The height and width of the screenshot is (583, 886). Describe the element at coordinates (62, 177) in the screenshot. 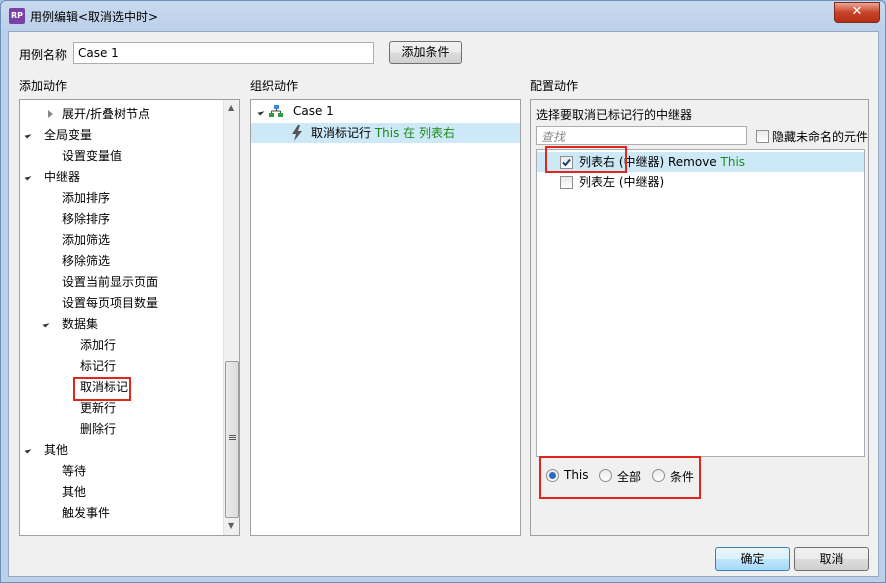

I see `tree-item: 中继器` at that location.